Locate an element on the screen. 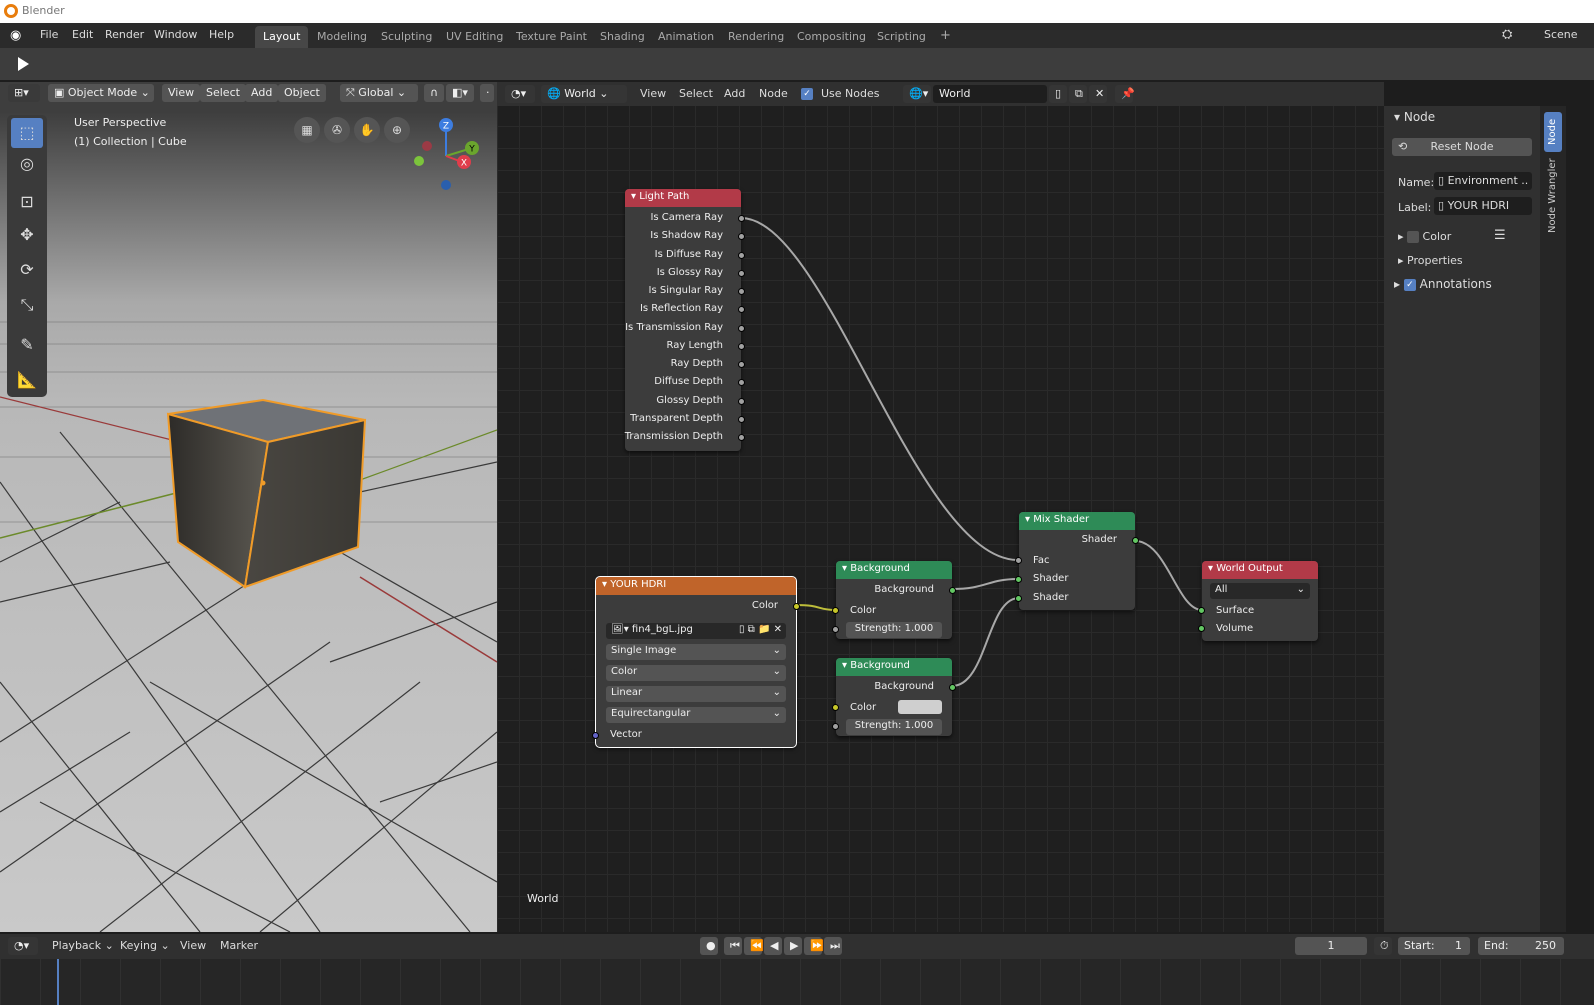 Image resolution: width=1594 pixels, height=1005 pixels. timeline-menu-keying: Keying ⌄ is located at coordinates (145, 945).